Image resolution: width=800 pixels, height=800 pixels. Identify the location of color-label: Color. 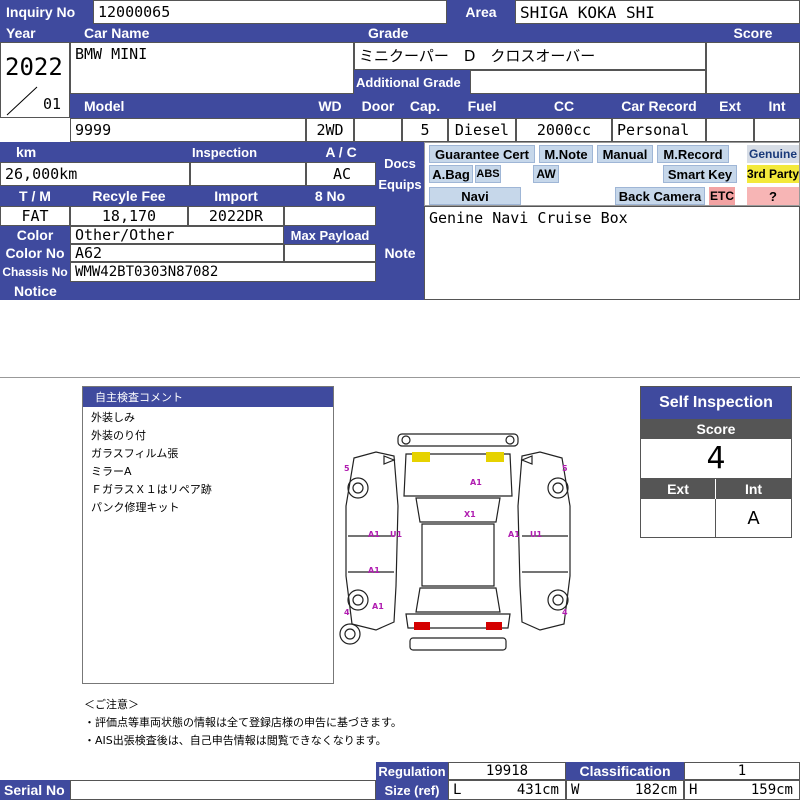
(35, 235).